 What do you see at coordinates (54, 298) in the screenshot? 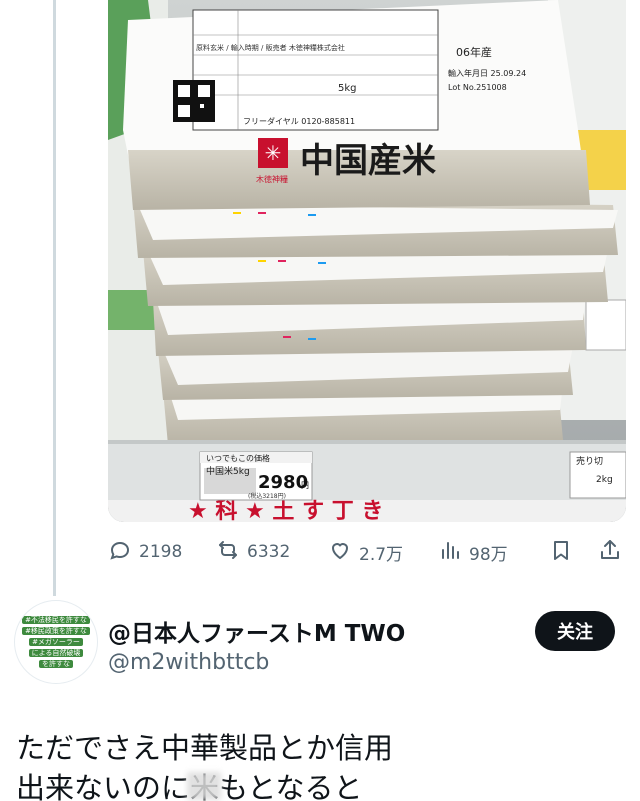
I see `thread-line` at bounding box center [54, 298].